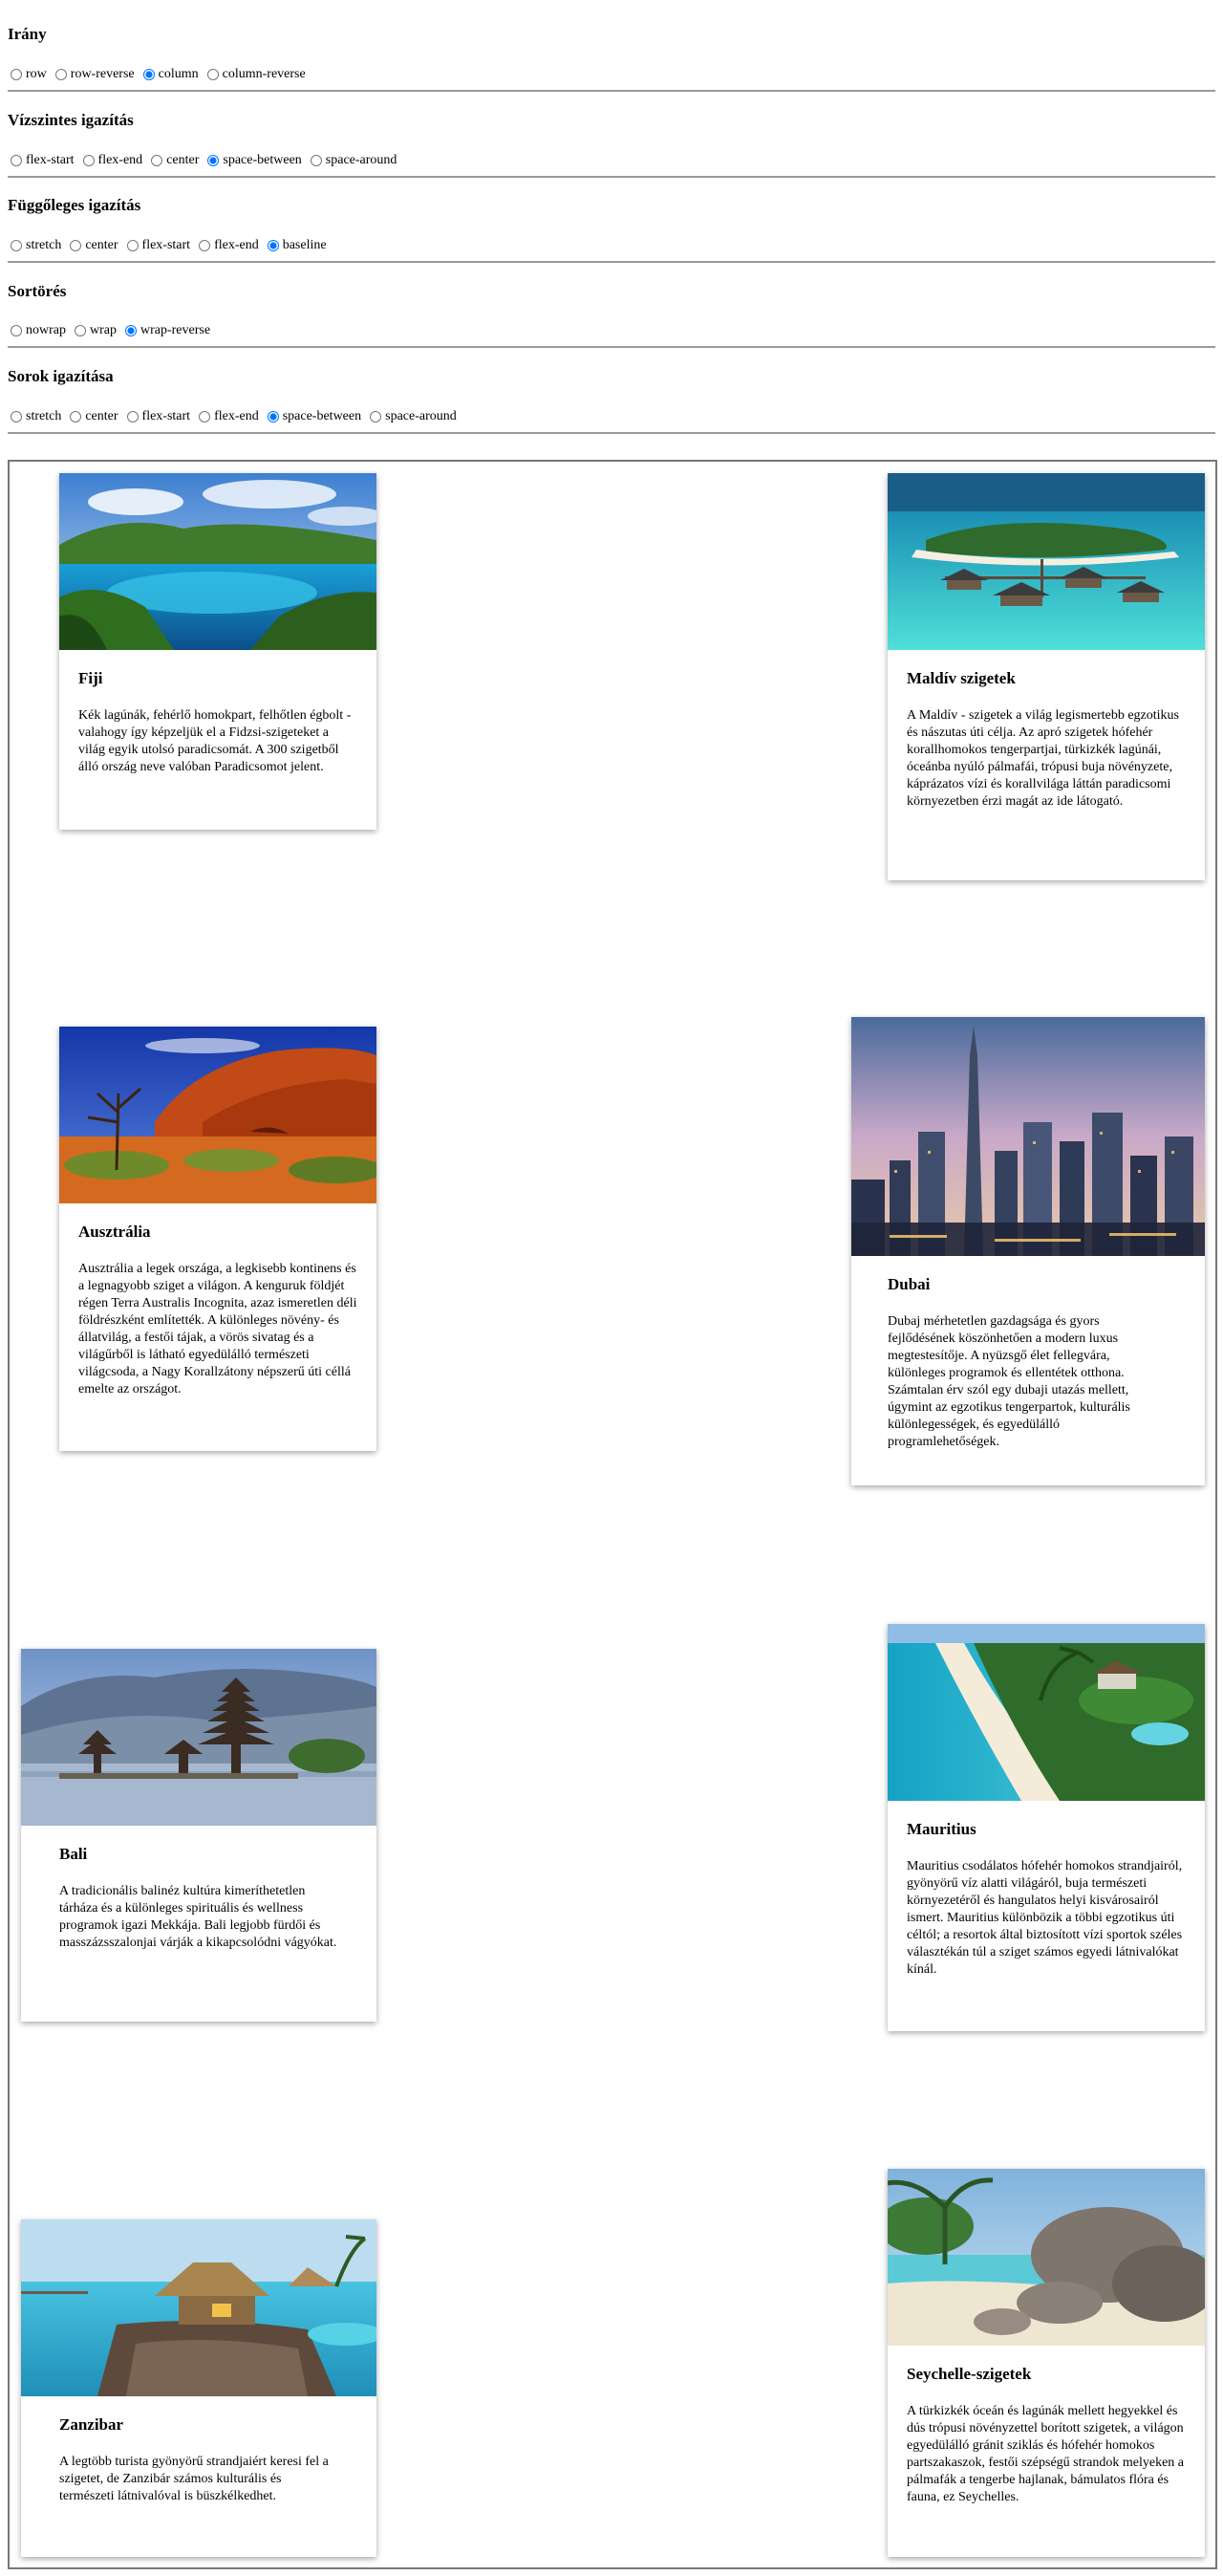 This screenshot has height=2576, width=1223. Describe the element at coordinates (114, 1232) in the screenshot. I see `card-title: Ausztrália` at that location.